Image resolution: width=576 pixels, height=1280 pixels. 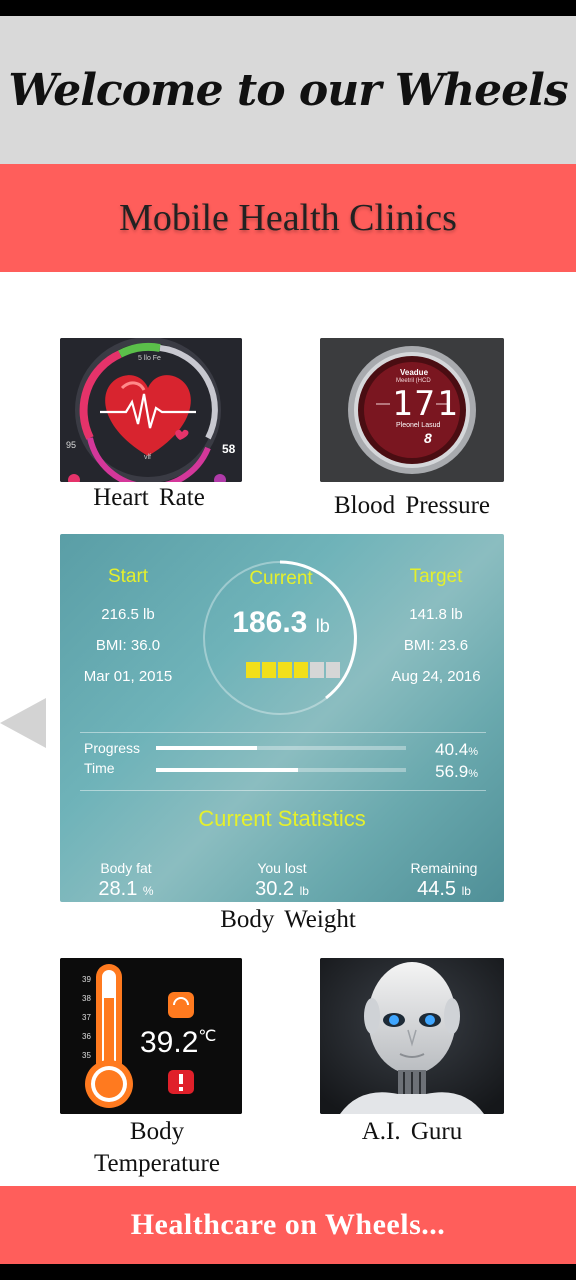 I want to click on stat-you-lost-unit: lb, so click(x=304, y=891).